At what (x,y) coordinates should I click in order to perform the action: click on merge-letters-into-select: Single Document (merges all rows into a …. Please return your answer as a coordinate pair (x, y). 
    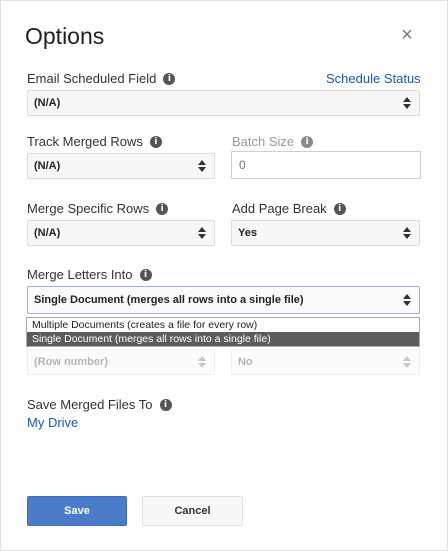
    Looking at the image, I should click on (223, 300).